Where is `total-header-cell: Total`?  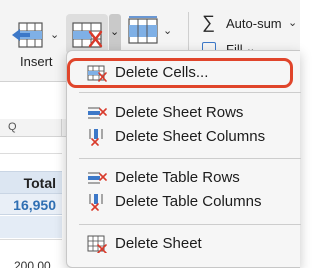 total-header-cell: Total is located at coordinates (31, 182).